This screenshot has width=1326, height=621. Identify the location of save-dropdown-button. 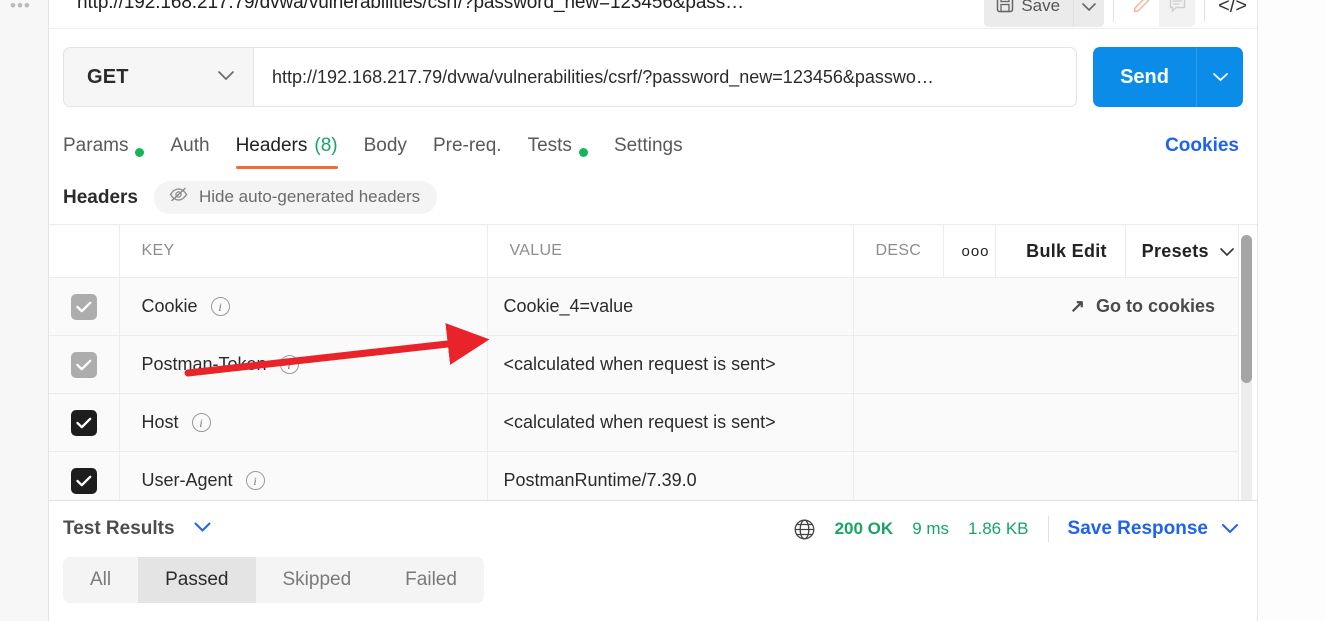
(1089, 13).